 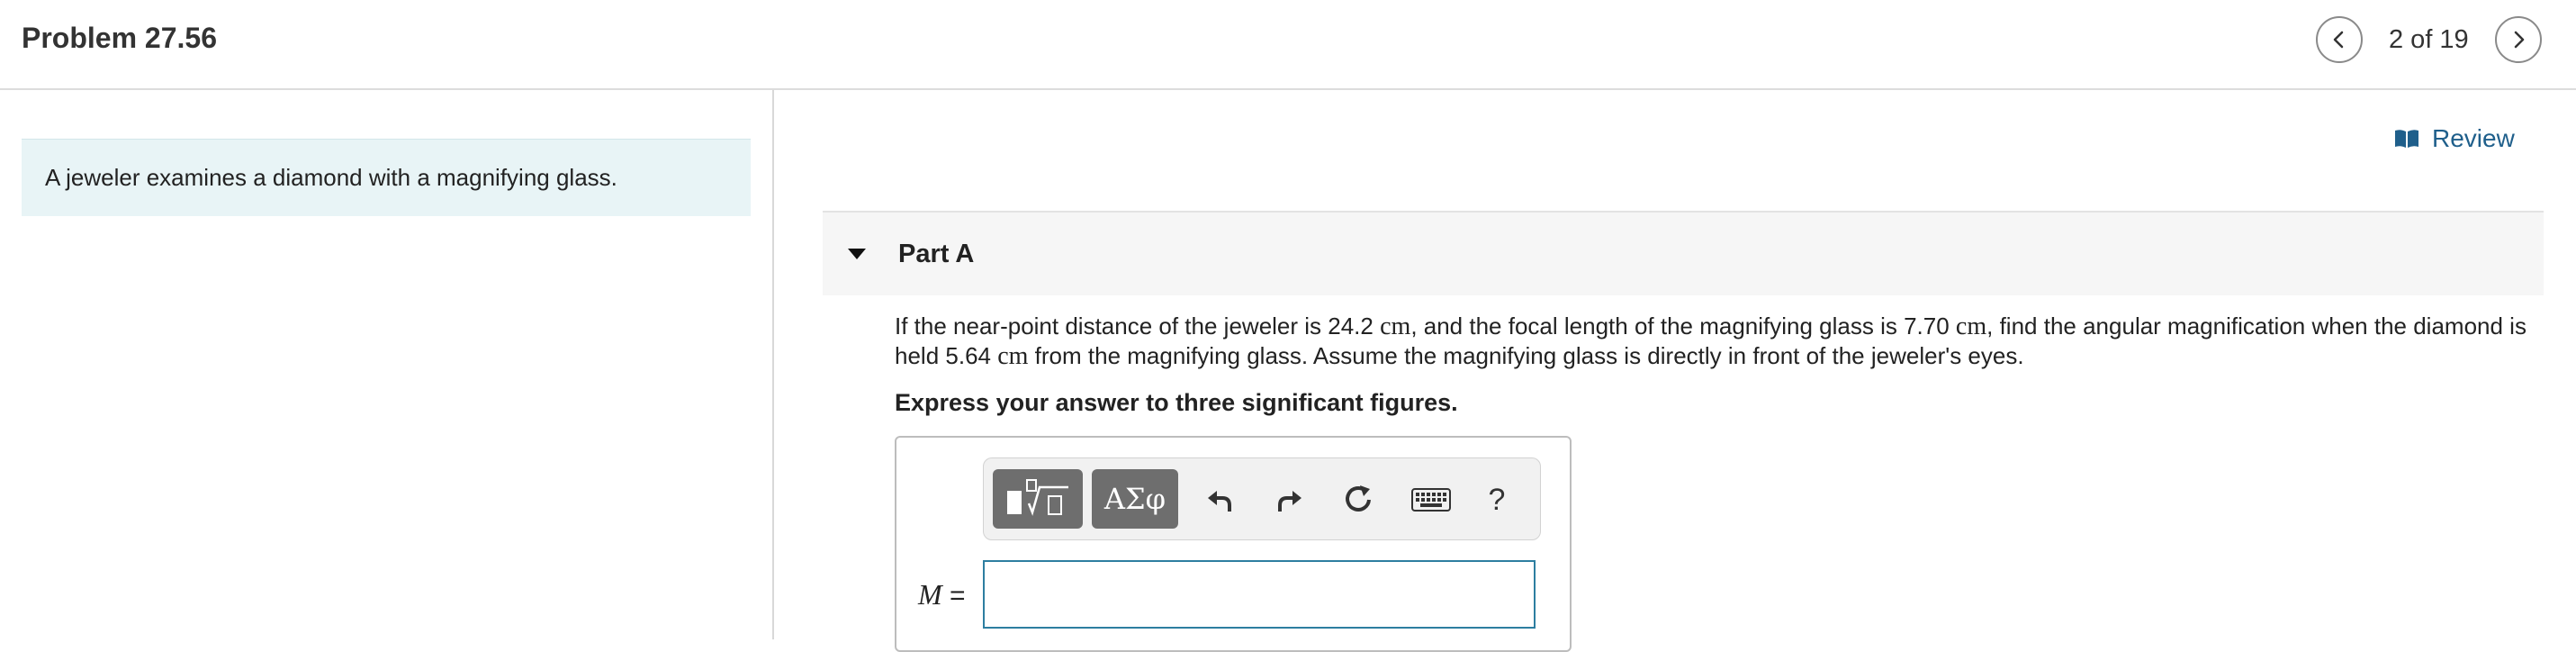 What do you see at coordinates (1683, 253) in the screenshot?
I see `part-a-header: Part A` at bounding box center [1683, 253].